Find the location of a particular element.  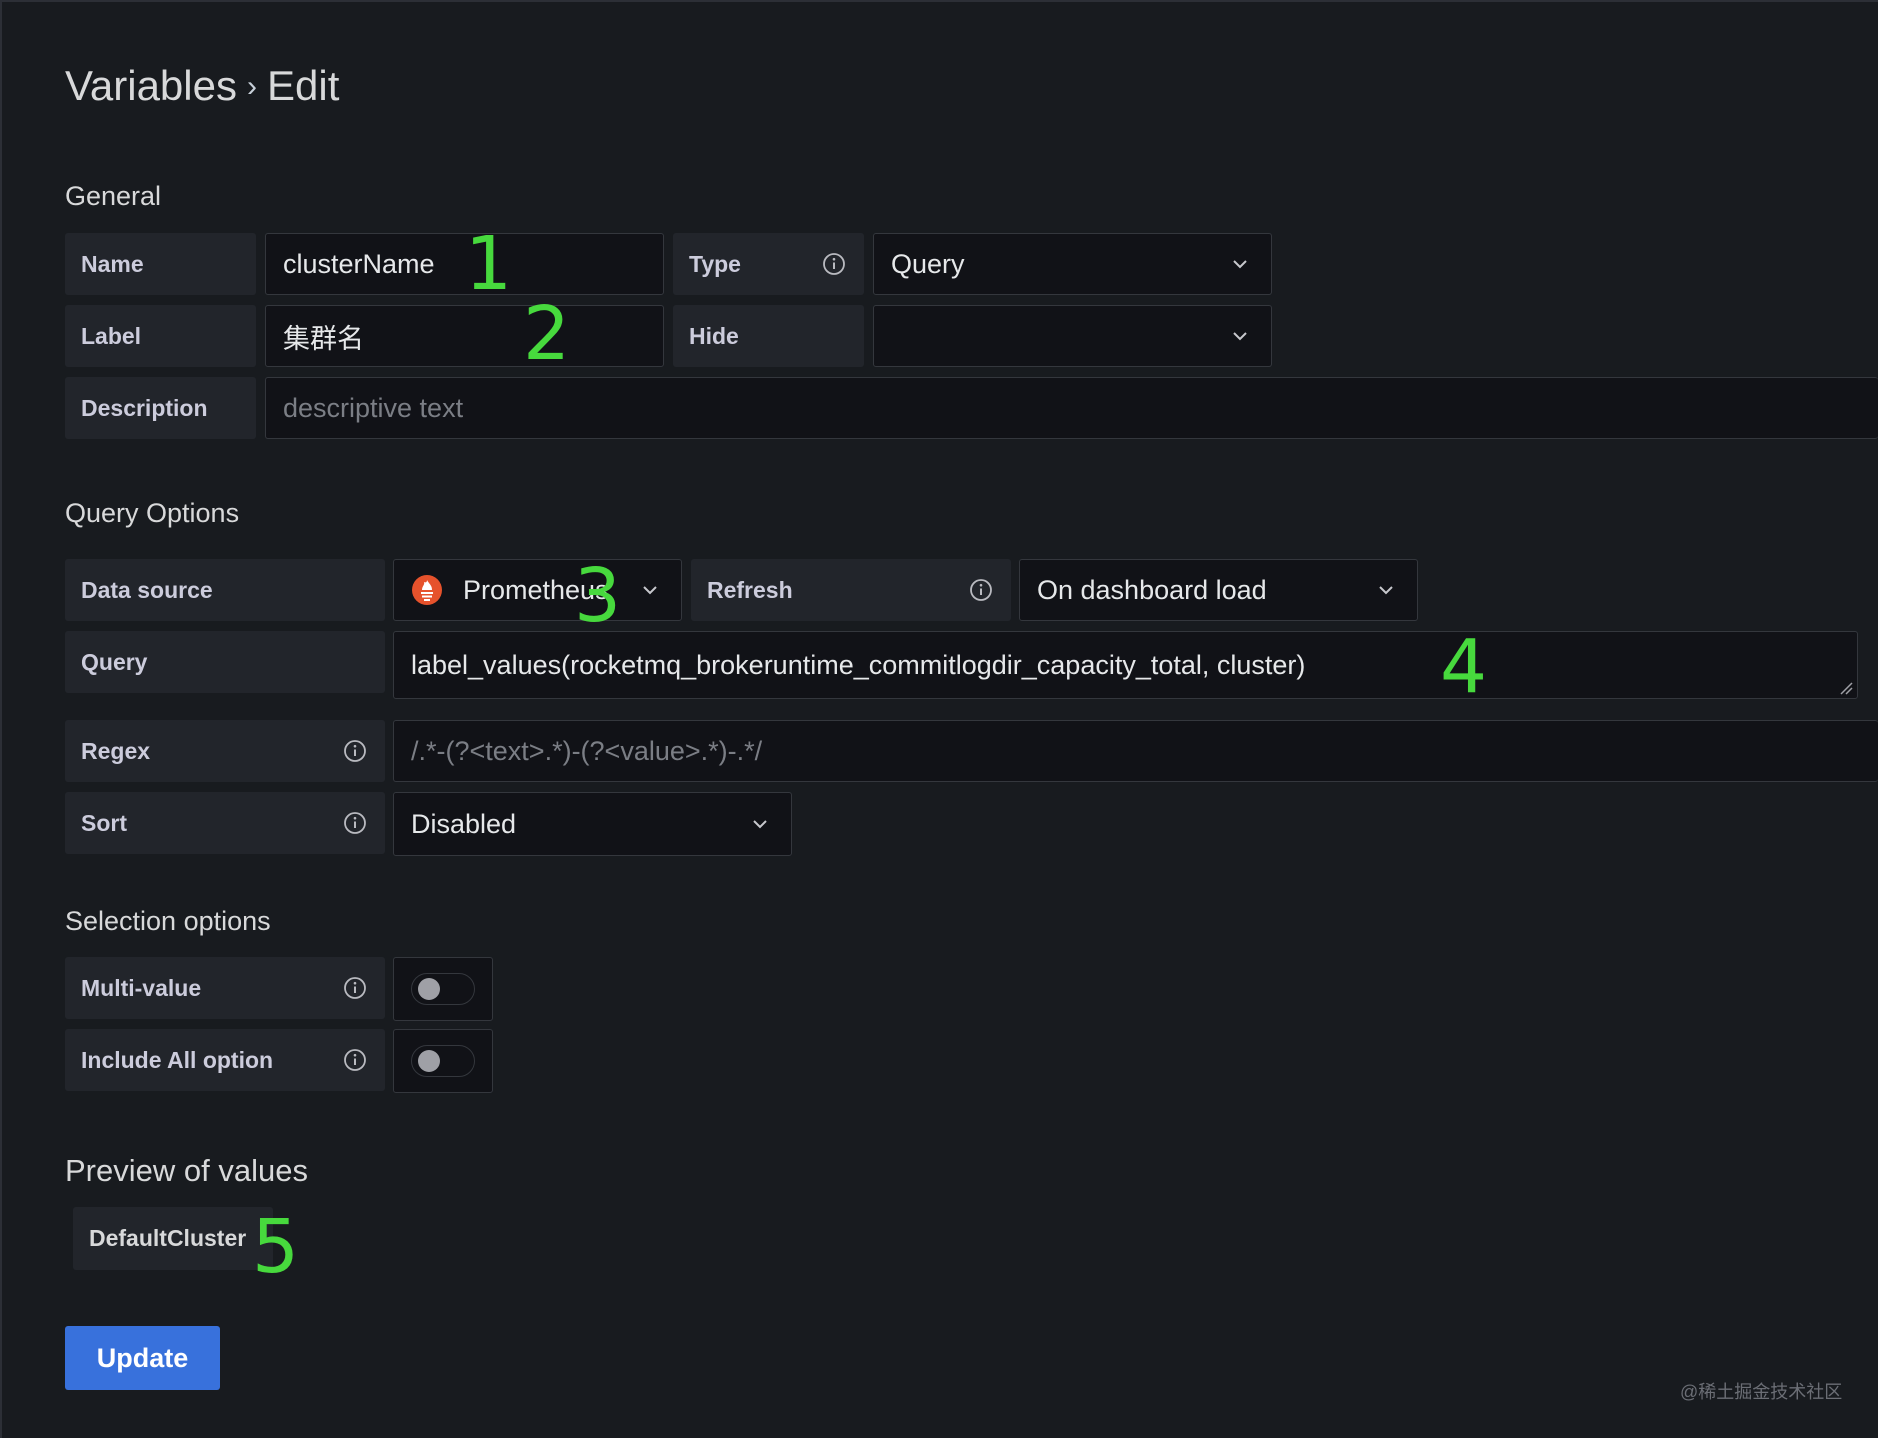

watermark: @稀土掘金技术社区 is located at coordinates (1761, 1392).